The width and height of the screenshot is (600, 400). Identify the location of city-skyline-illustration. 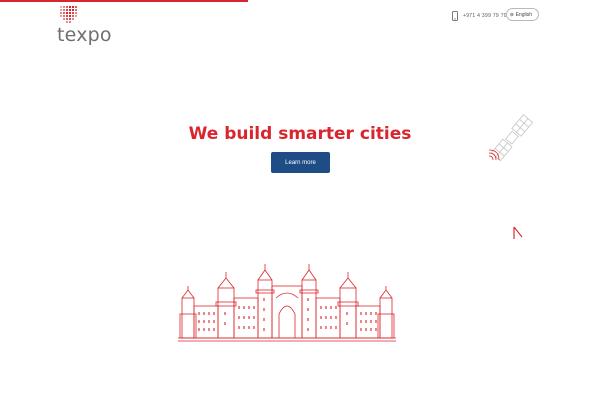
(287, 303).